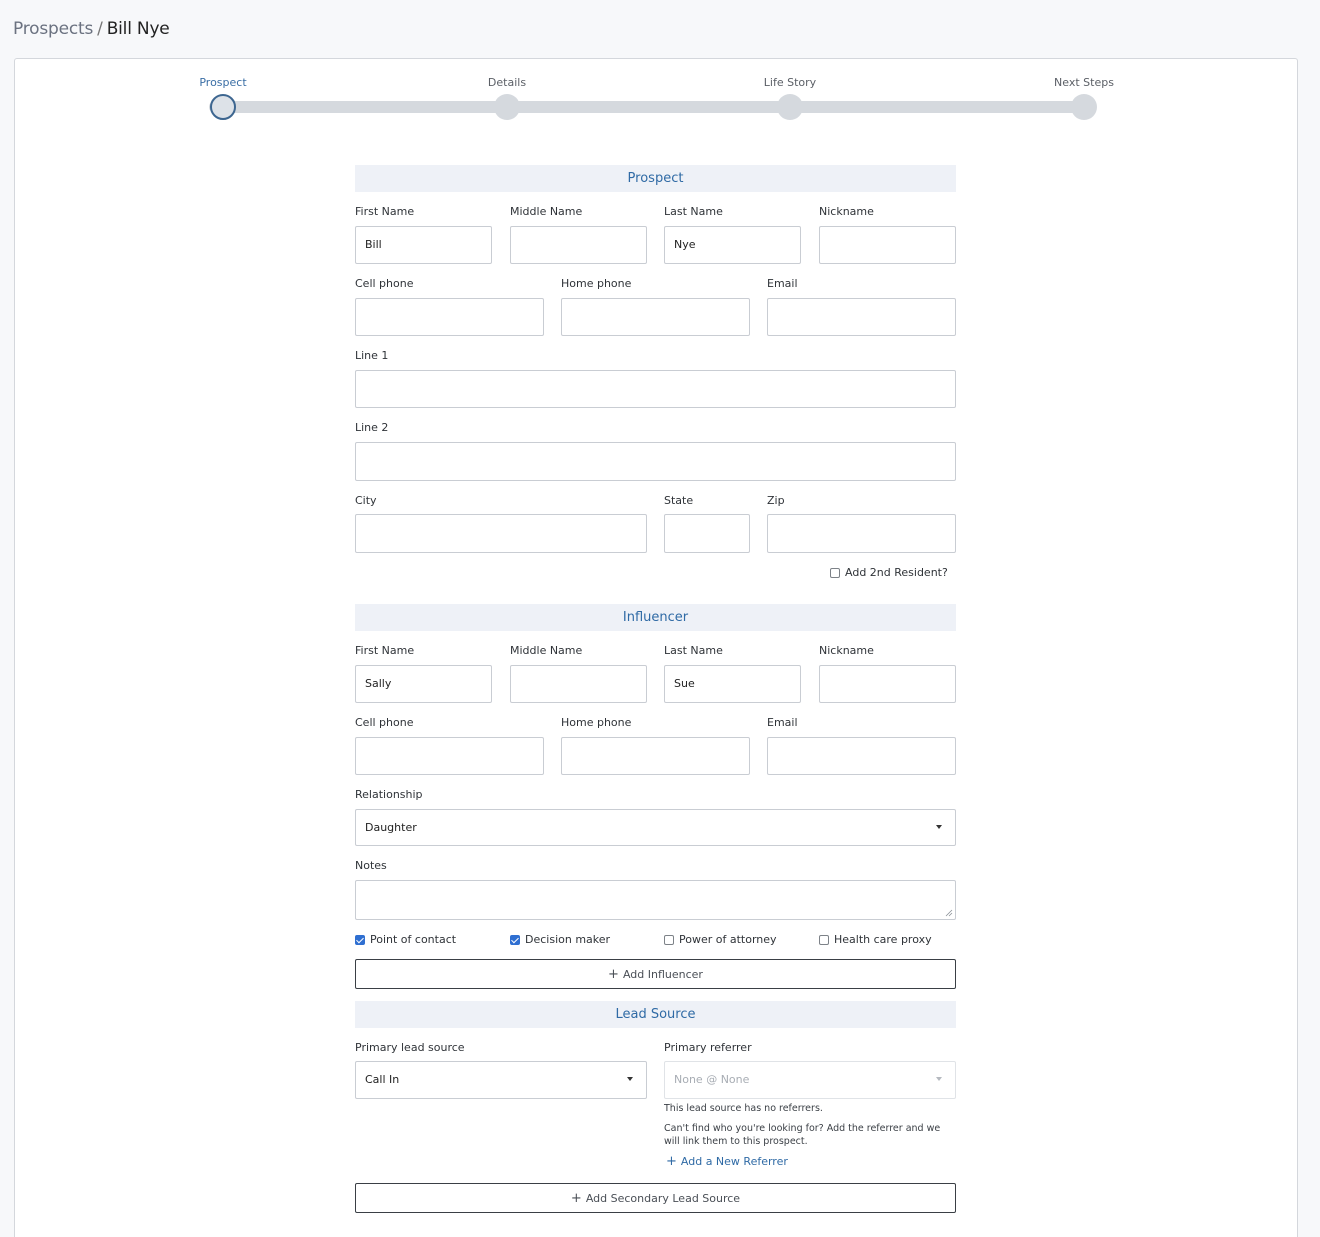 This screenshot has width=1320, height=1237. Describe the element at coordinates (693, 650) in the screenshot. I see `influencer-last-name-label: Last Name` at that location.